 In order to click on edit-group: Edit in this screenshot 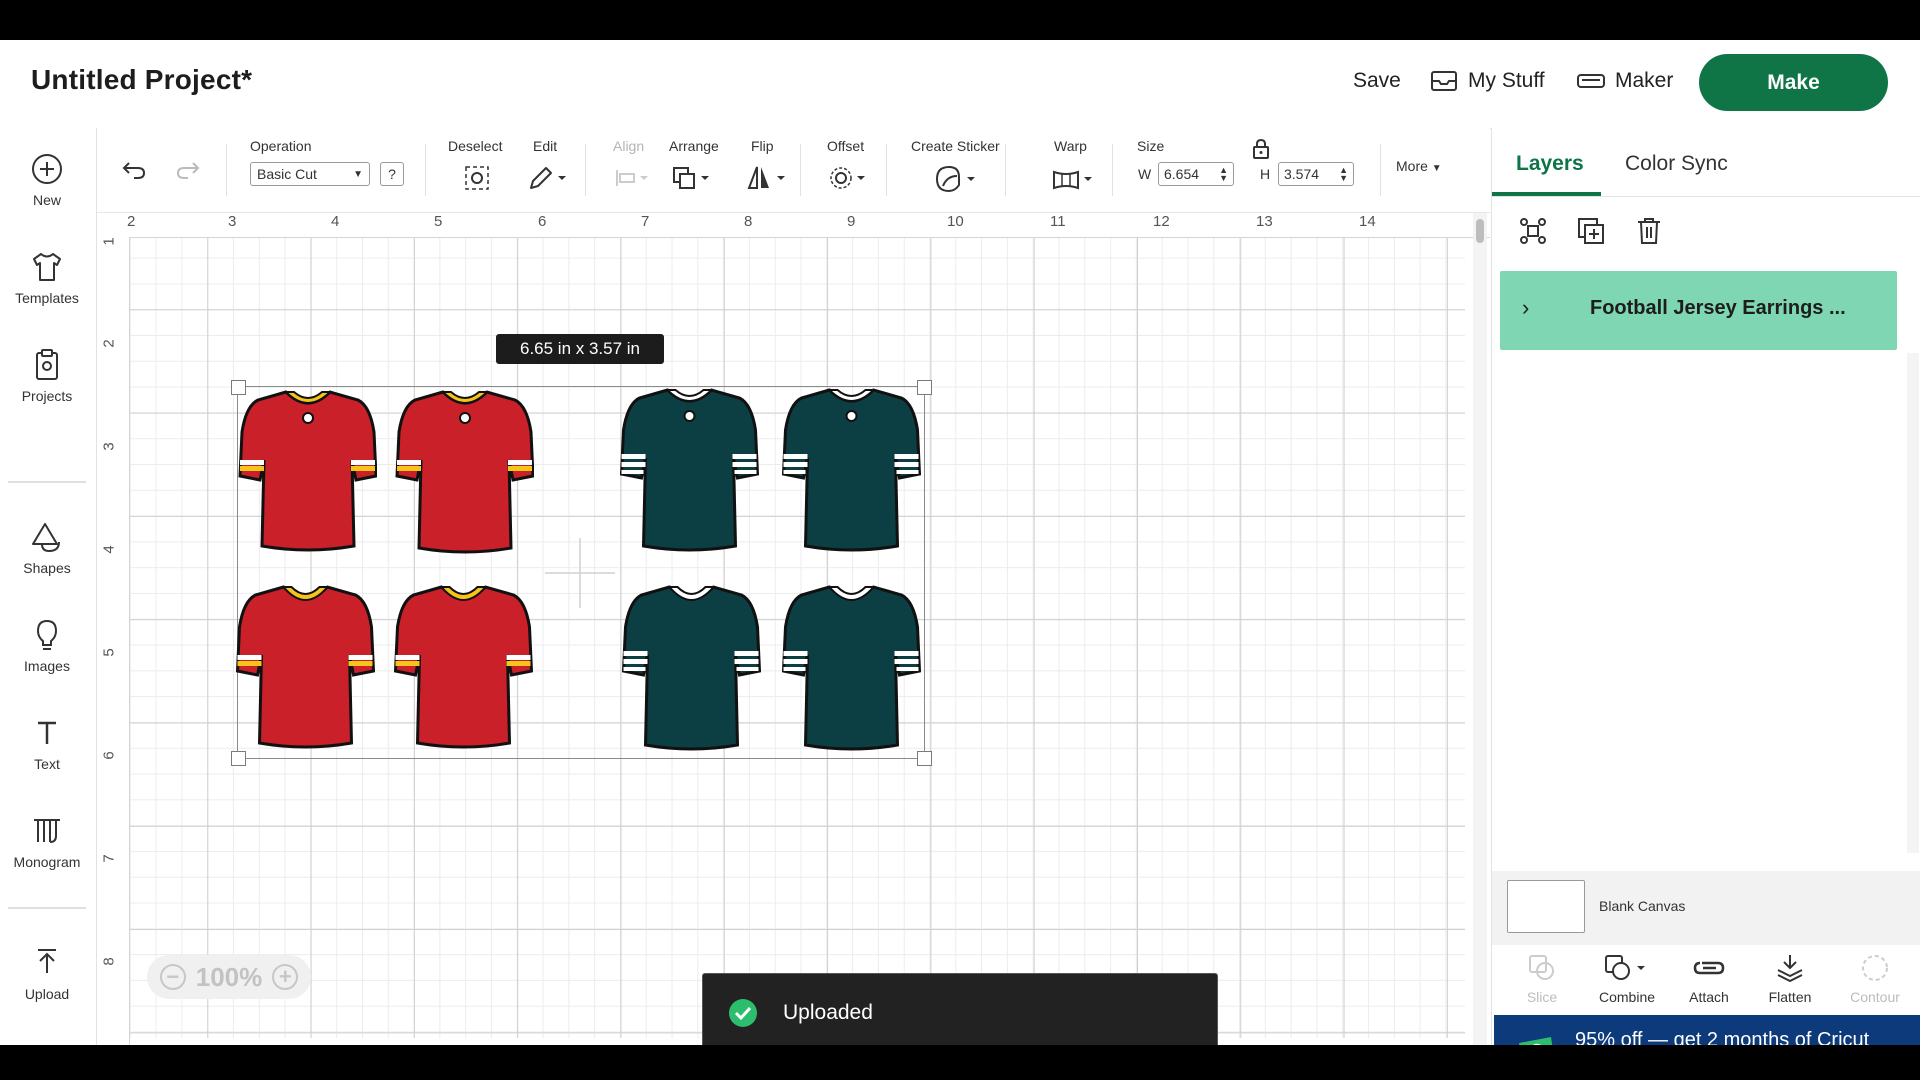, I will do `click(545, 146)`.